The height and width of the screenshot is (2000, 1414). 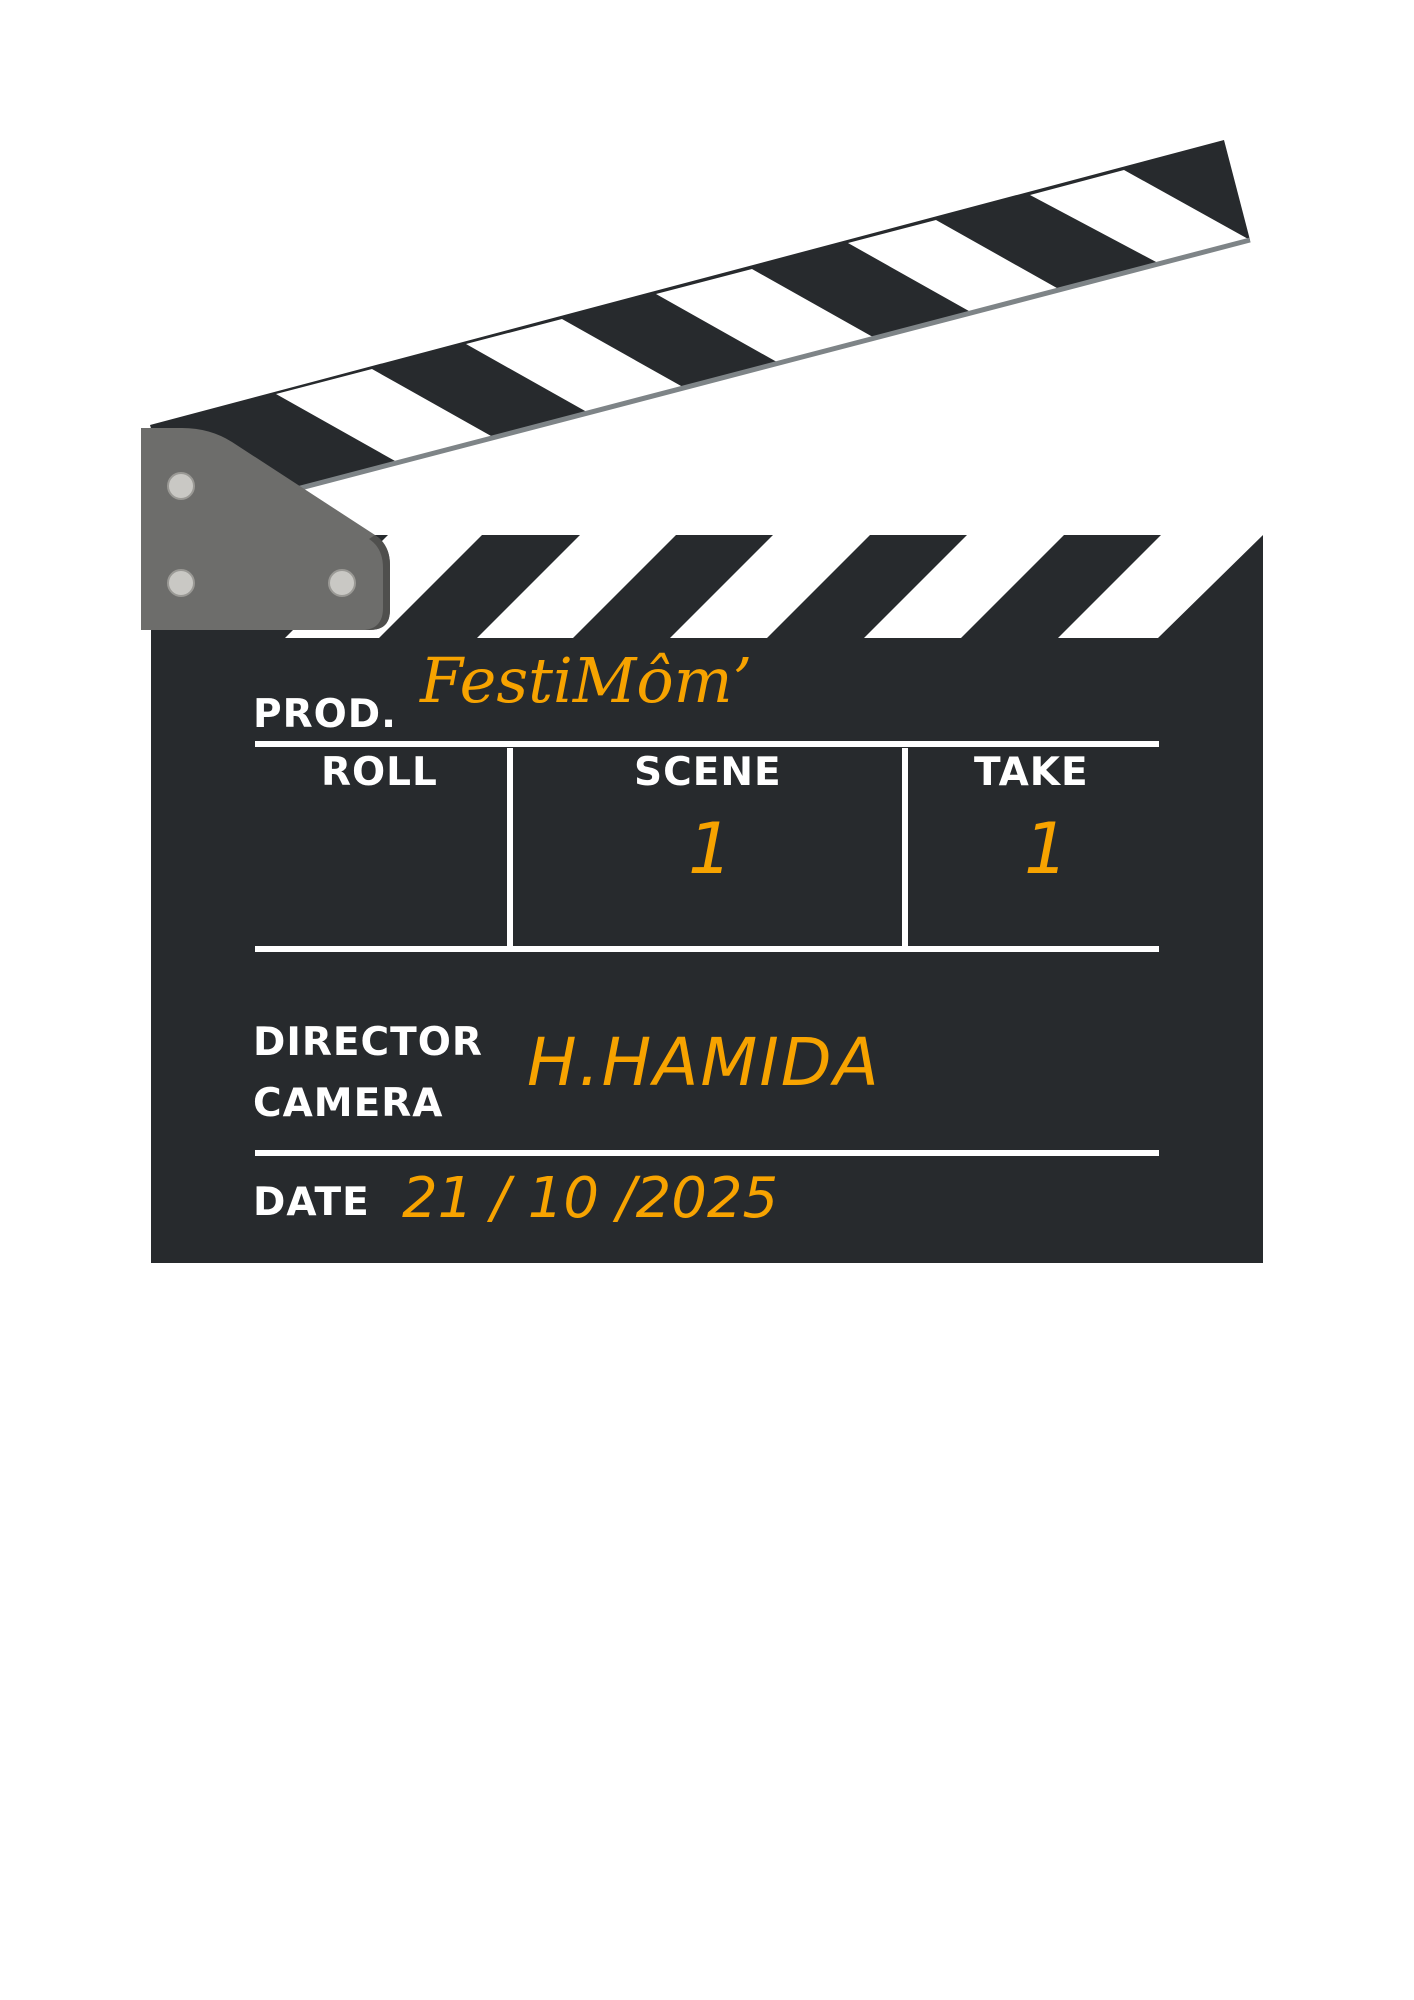 I want to click on camera-label: CAMERA, so click(x=348, y=1103).